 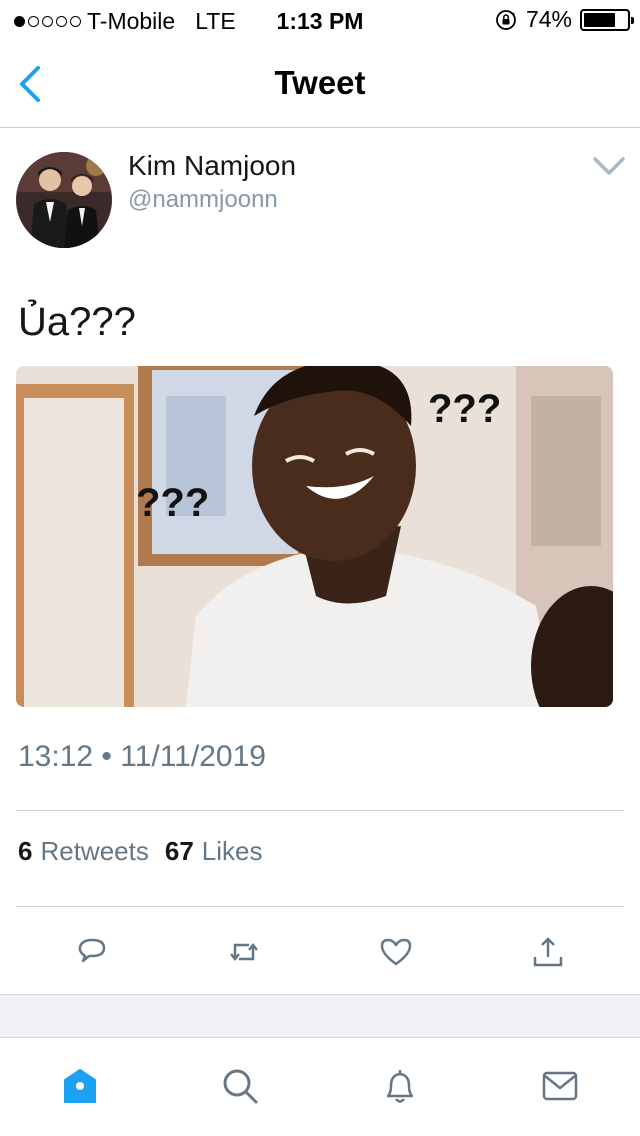 I want to click on avatar, so click(x=64, y=200).